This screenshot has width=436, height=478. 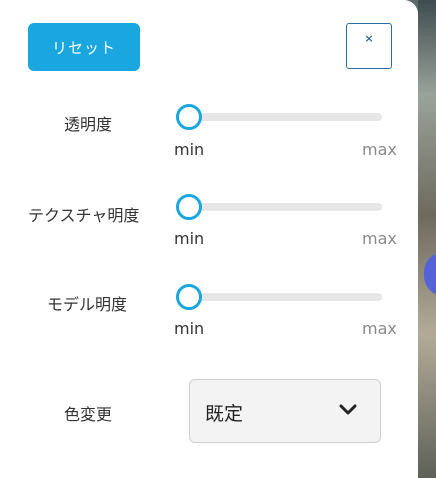 I want to click on model-brightness-slider, so click(x=279, y=297).